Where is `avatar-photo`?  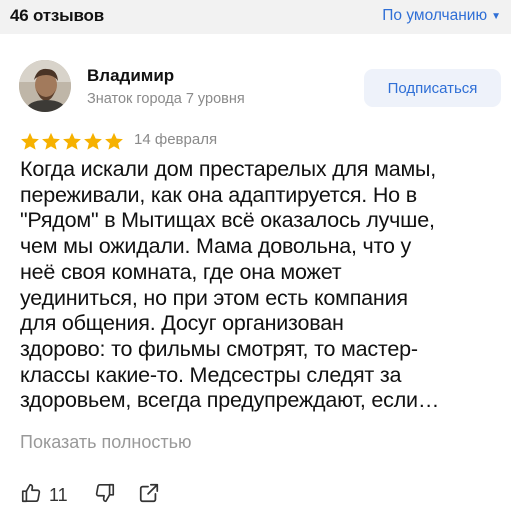
avatar-photo is located at coordinates (45, 86).